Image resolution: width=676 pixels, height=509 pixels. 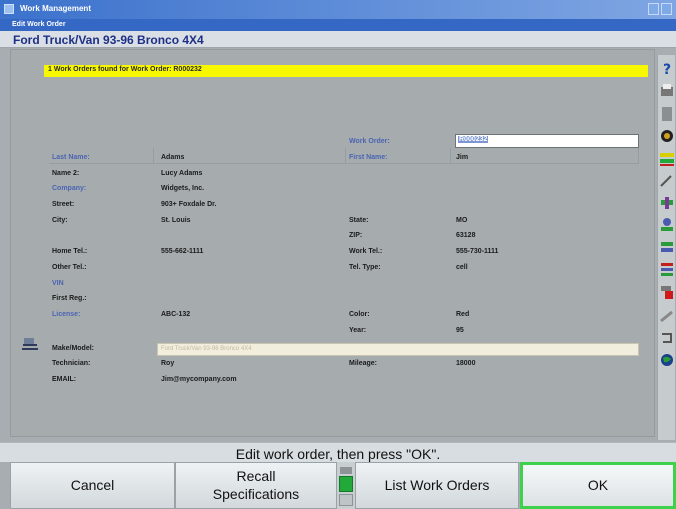 What do you see at coordinates (359, 220) in the screenshot?
I see `state-label: State:` at bounding box center [359, 220].